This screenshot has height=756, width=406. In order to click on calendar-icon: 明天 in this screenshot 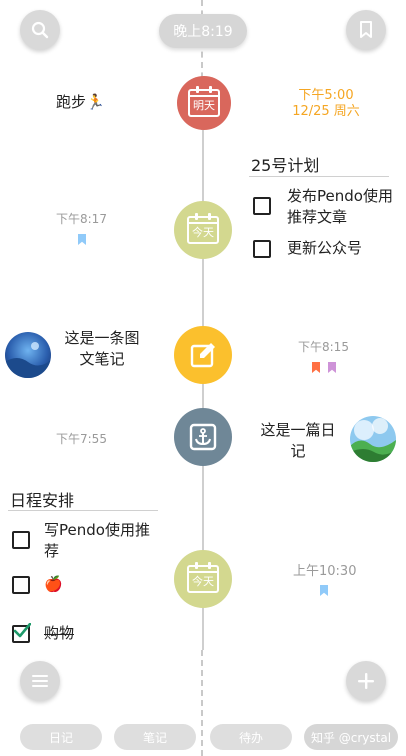, I will do `click(204, 101)`.